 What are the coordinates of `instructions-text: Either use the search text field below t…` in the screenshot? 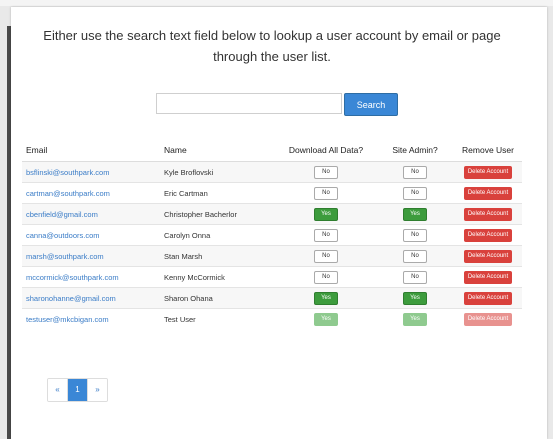 It's located at (272, 46).